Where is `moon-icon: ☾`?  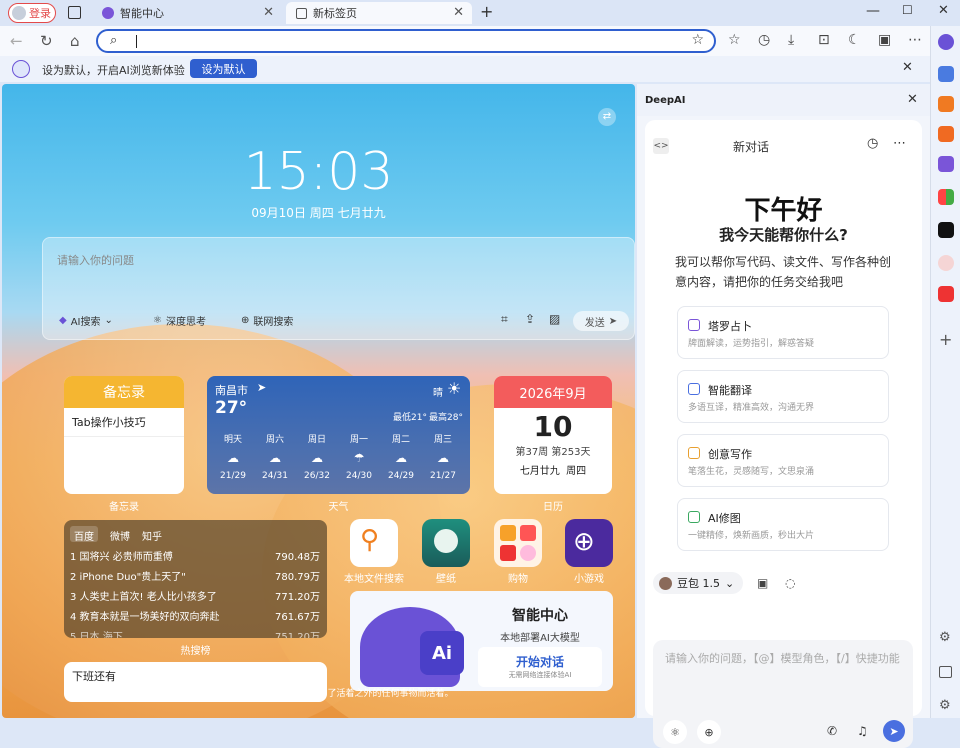 moon-icon: ☾ is located at coordinates (854, 40).